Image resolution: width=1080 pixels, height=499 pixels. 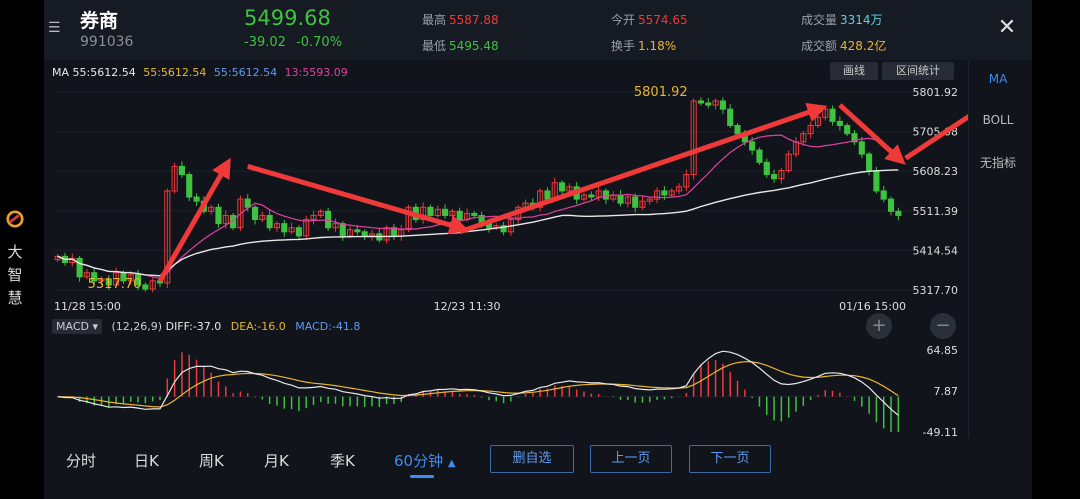 I want to click on diff-line, so click(x=478, y=383).